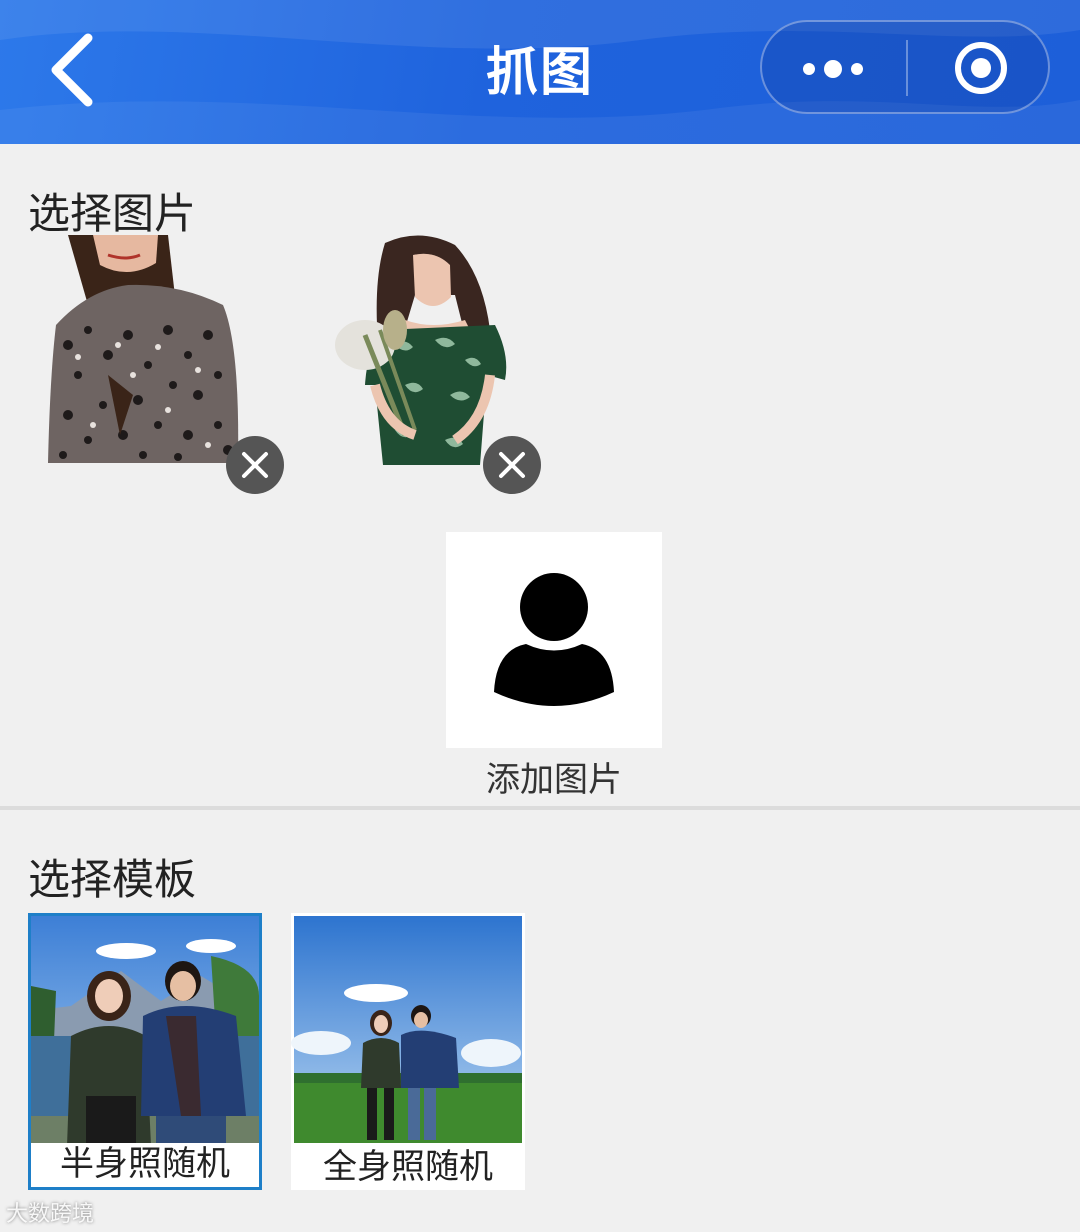  I want to click on more-button, so click(833, 67).